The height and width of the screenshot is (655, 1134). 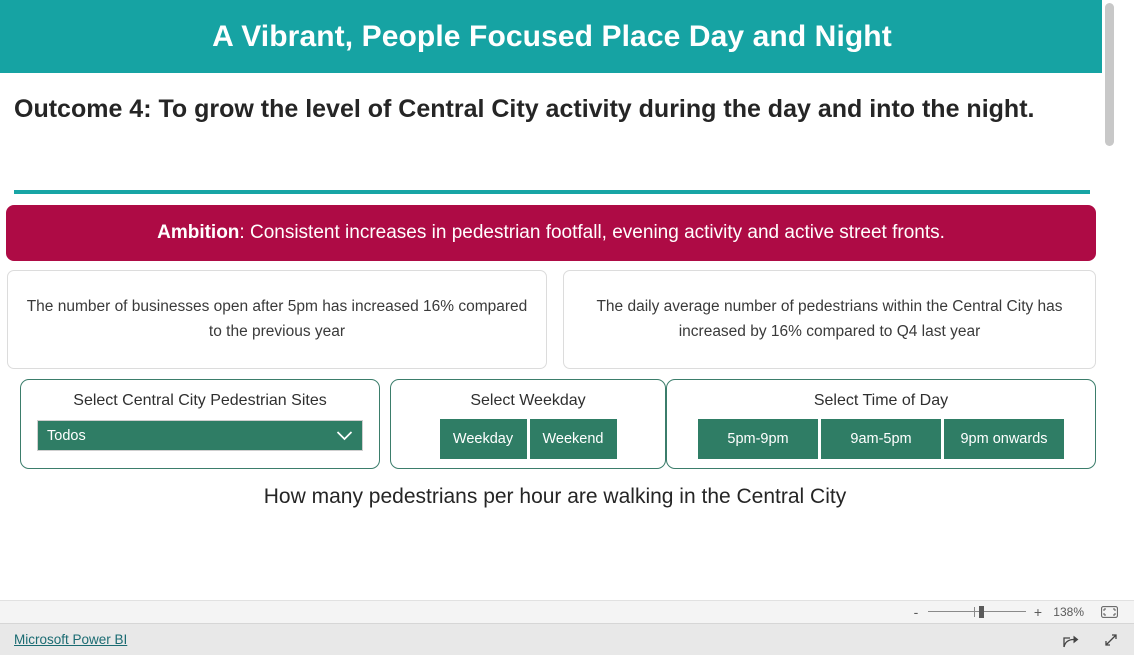 I want to click on canvas-scrollbar-track, so click(x=1109, y=300).